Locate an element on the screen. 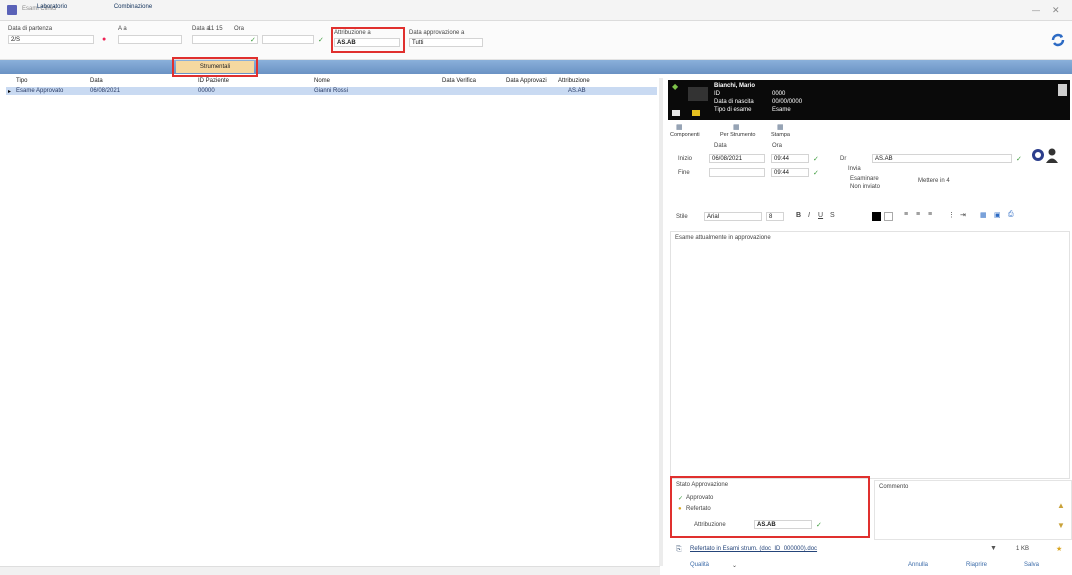 Image resolution: width=1072 pixels, height=575 pixels. tab-laboratorio: Laboratorio is located at coordinates (52, 7).